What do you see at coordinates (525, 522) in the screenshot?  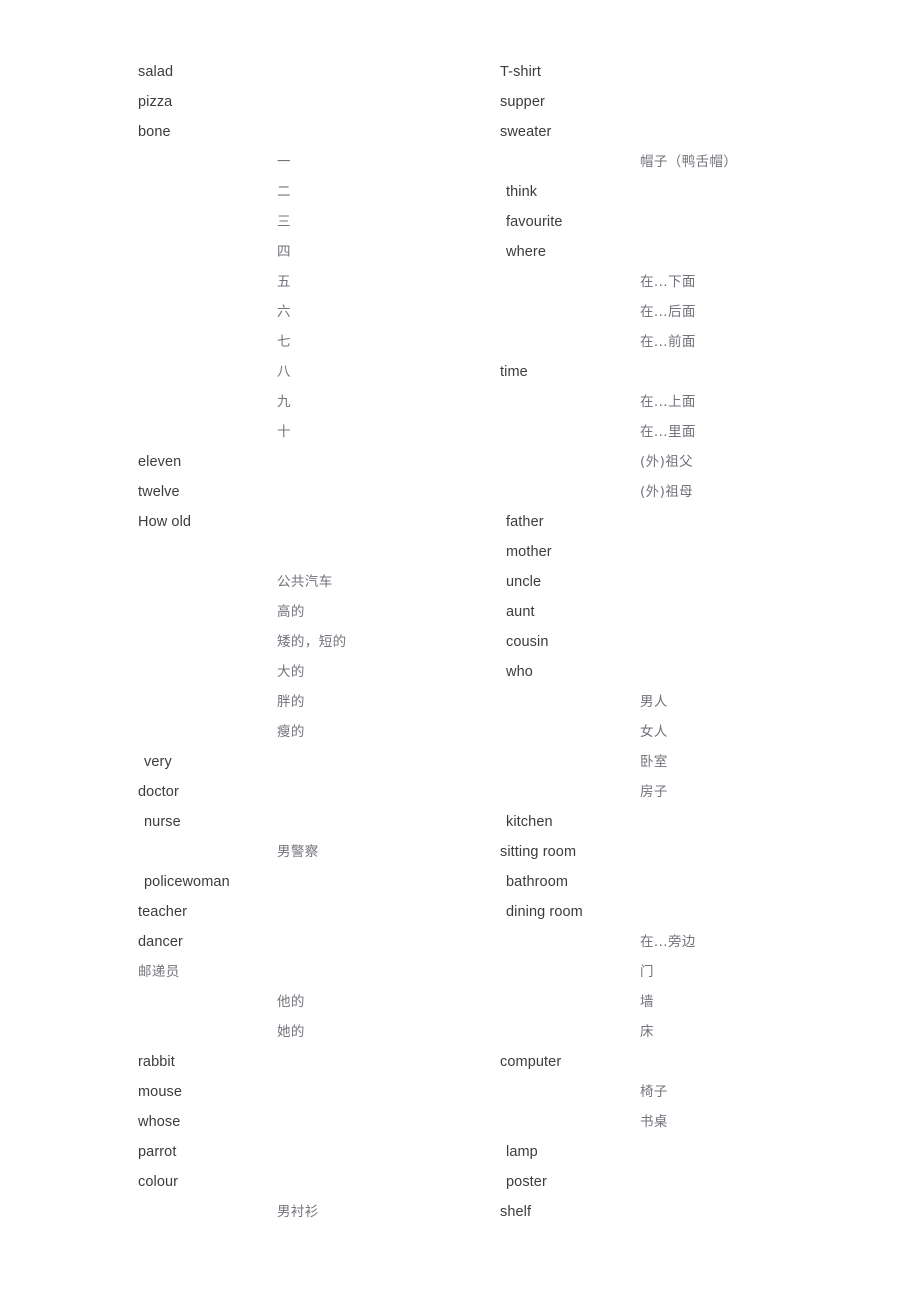 I see `word-cell: father` at bounding box center [525, 522].